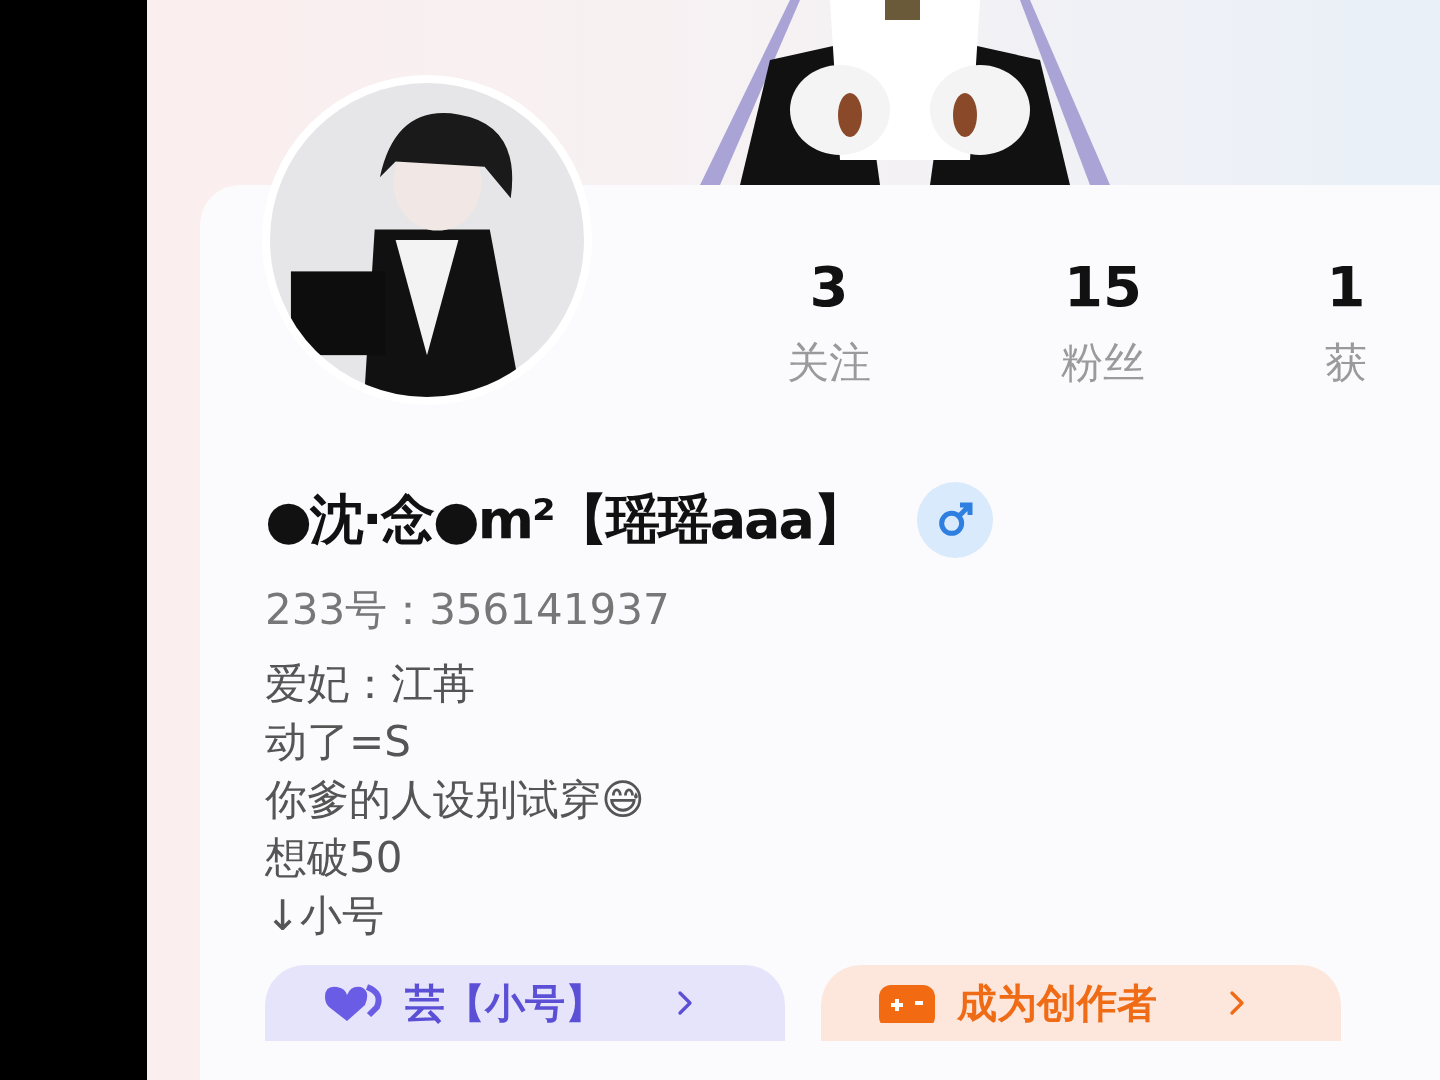  Describe the element at coordinates (370, 684) in the screenshot. I see `bio-line: 爱妃：江苒` at that location.